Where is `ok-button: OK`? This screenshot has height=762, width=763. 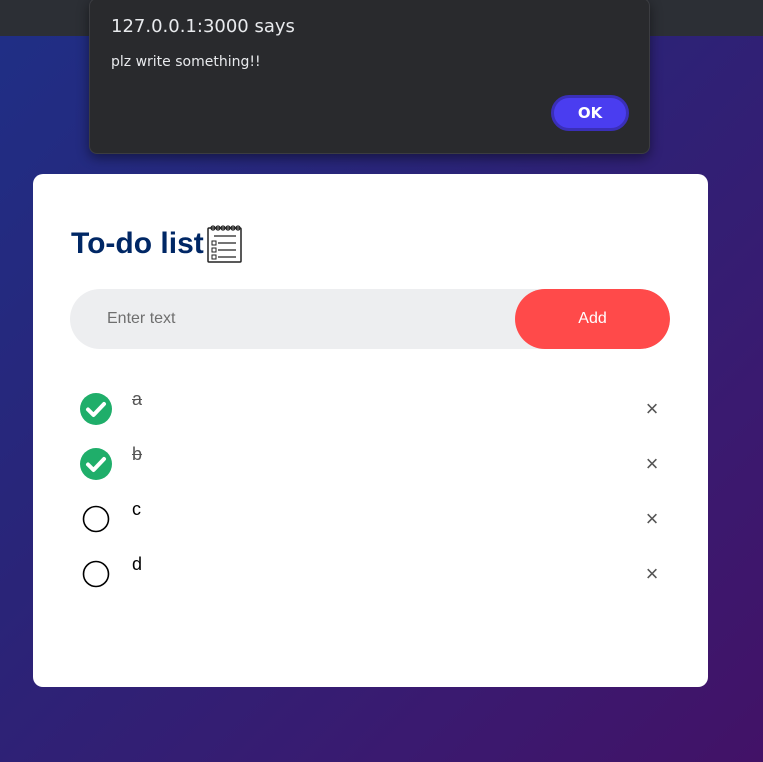
ok-button: OK is located at coordinates (590, 113).